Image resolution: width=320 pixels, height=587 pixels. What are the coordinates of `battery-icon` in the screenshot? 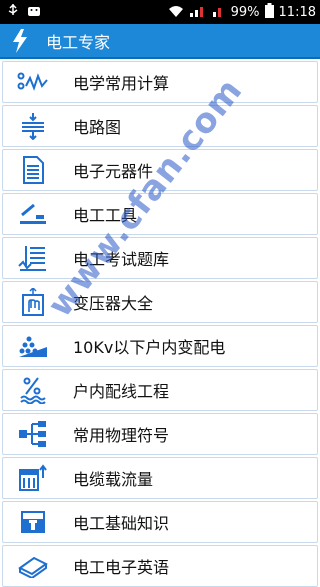 It's located at (269, 12).